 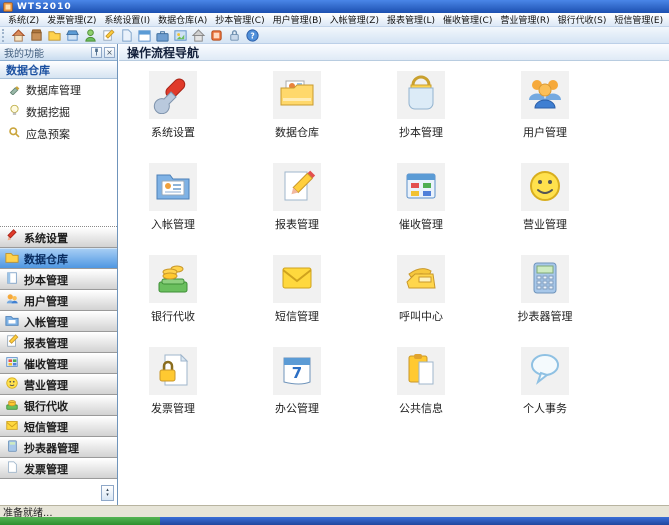 I want to click on folder-icon, so click(x=54, y=35).